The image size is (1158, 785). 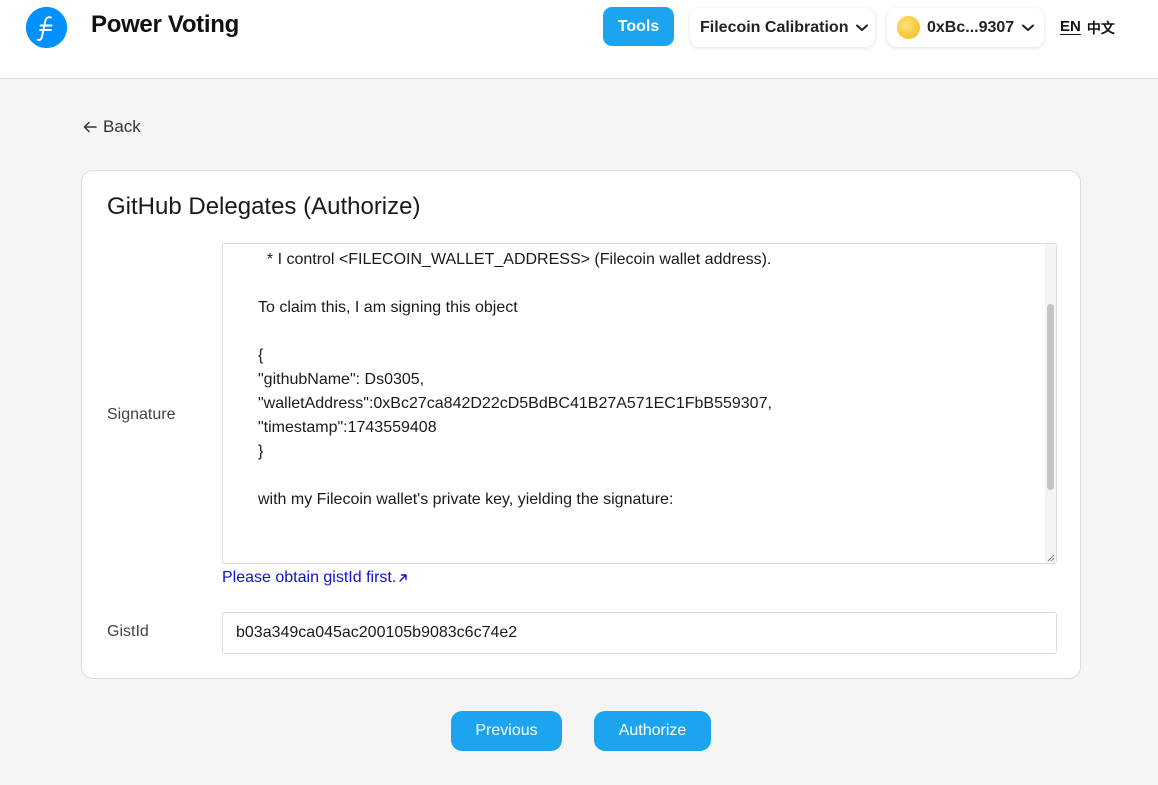 I want to click on back-label: Back, so click(x=122, y=126).